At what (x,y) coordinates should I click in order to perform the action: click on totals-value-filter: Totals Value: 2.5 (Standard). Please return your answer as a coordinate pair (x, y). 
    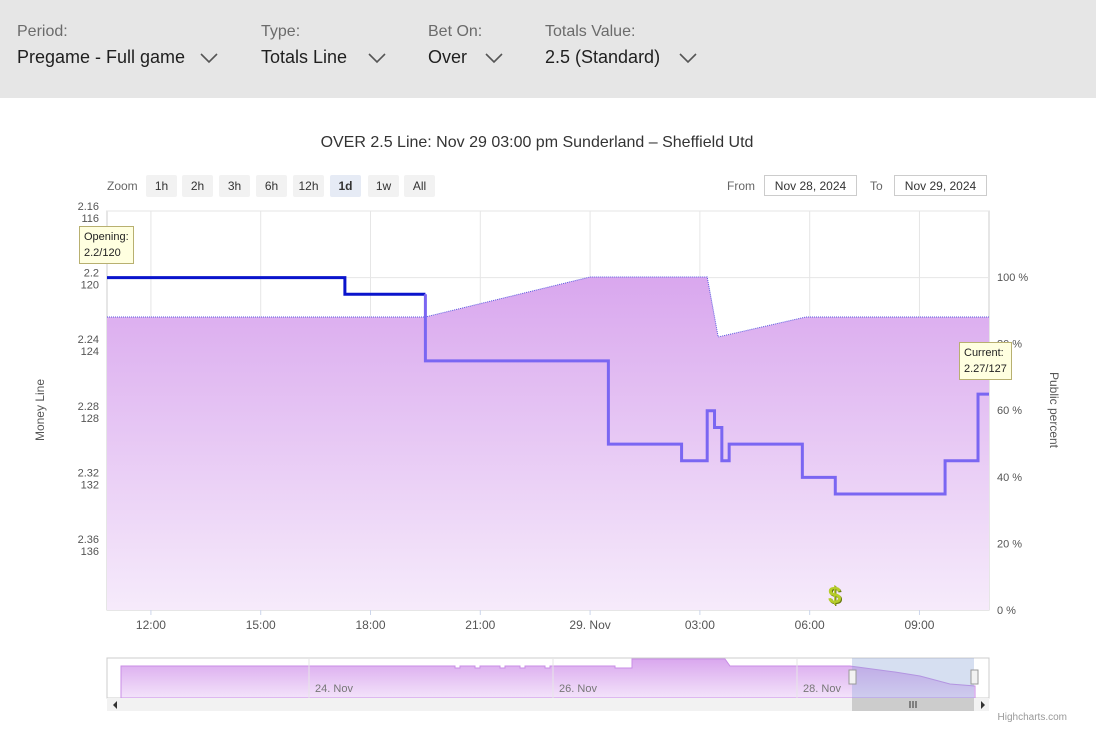
    Looking at the image, I should click on (635, 49).